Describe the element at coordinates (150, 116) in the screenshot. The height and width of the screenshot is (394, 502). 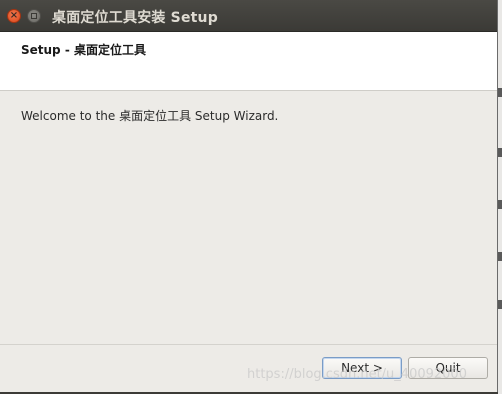
I see `welcome-message: Welcome to the 桌面定位工具 Setup Wizard.` at that location.